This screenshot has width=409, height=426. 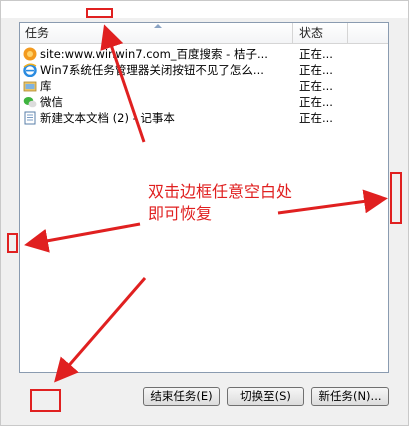 What do you see at coordinates (332, 202) in the screenshot?
I see `arrow-to-right` at bounding box center [332, 202].